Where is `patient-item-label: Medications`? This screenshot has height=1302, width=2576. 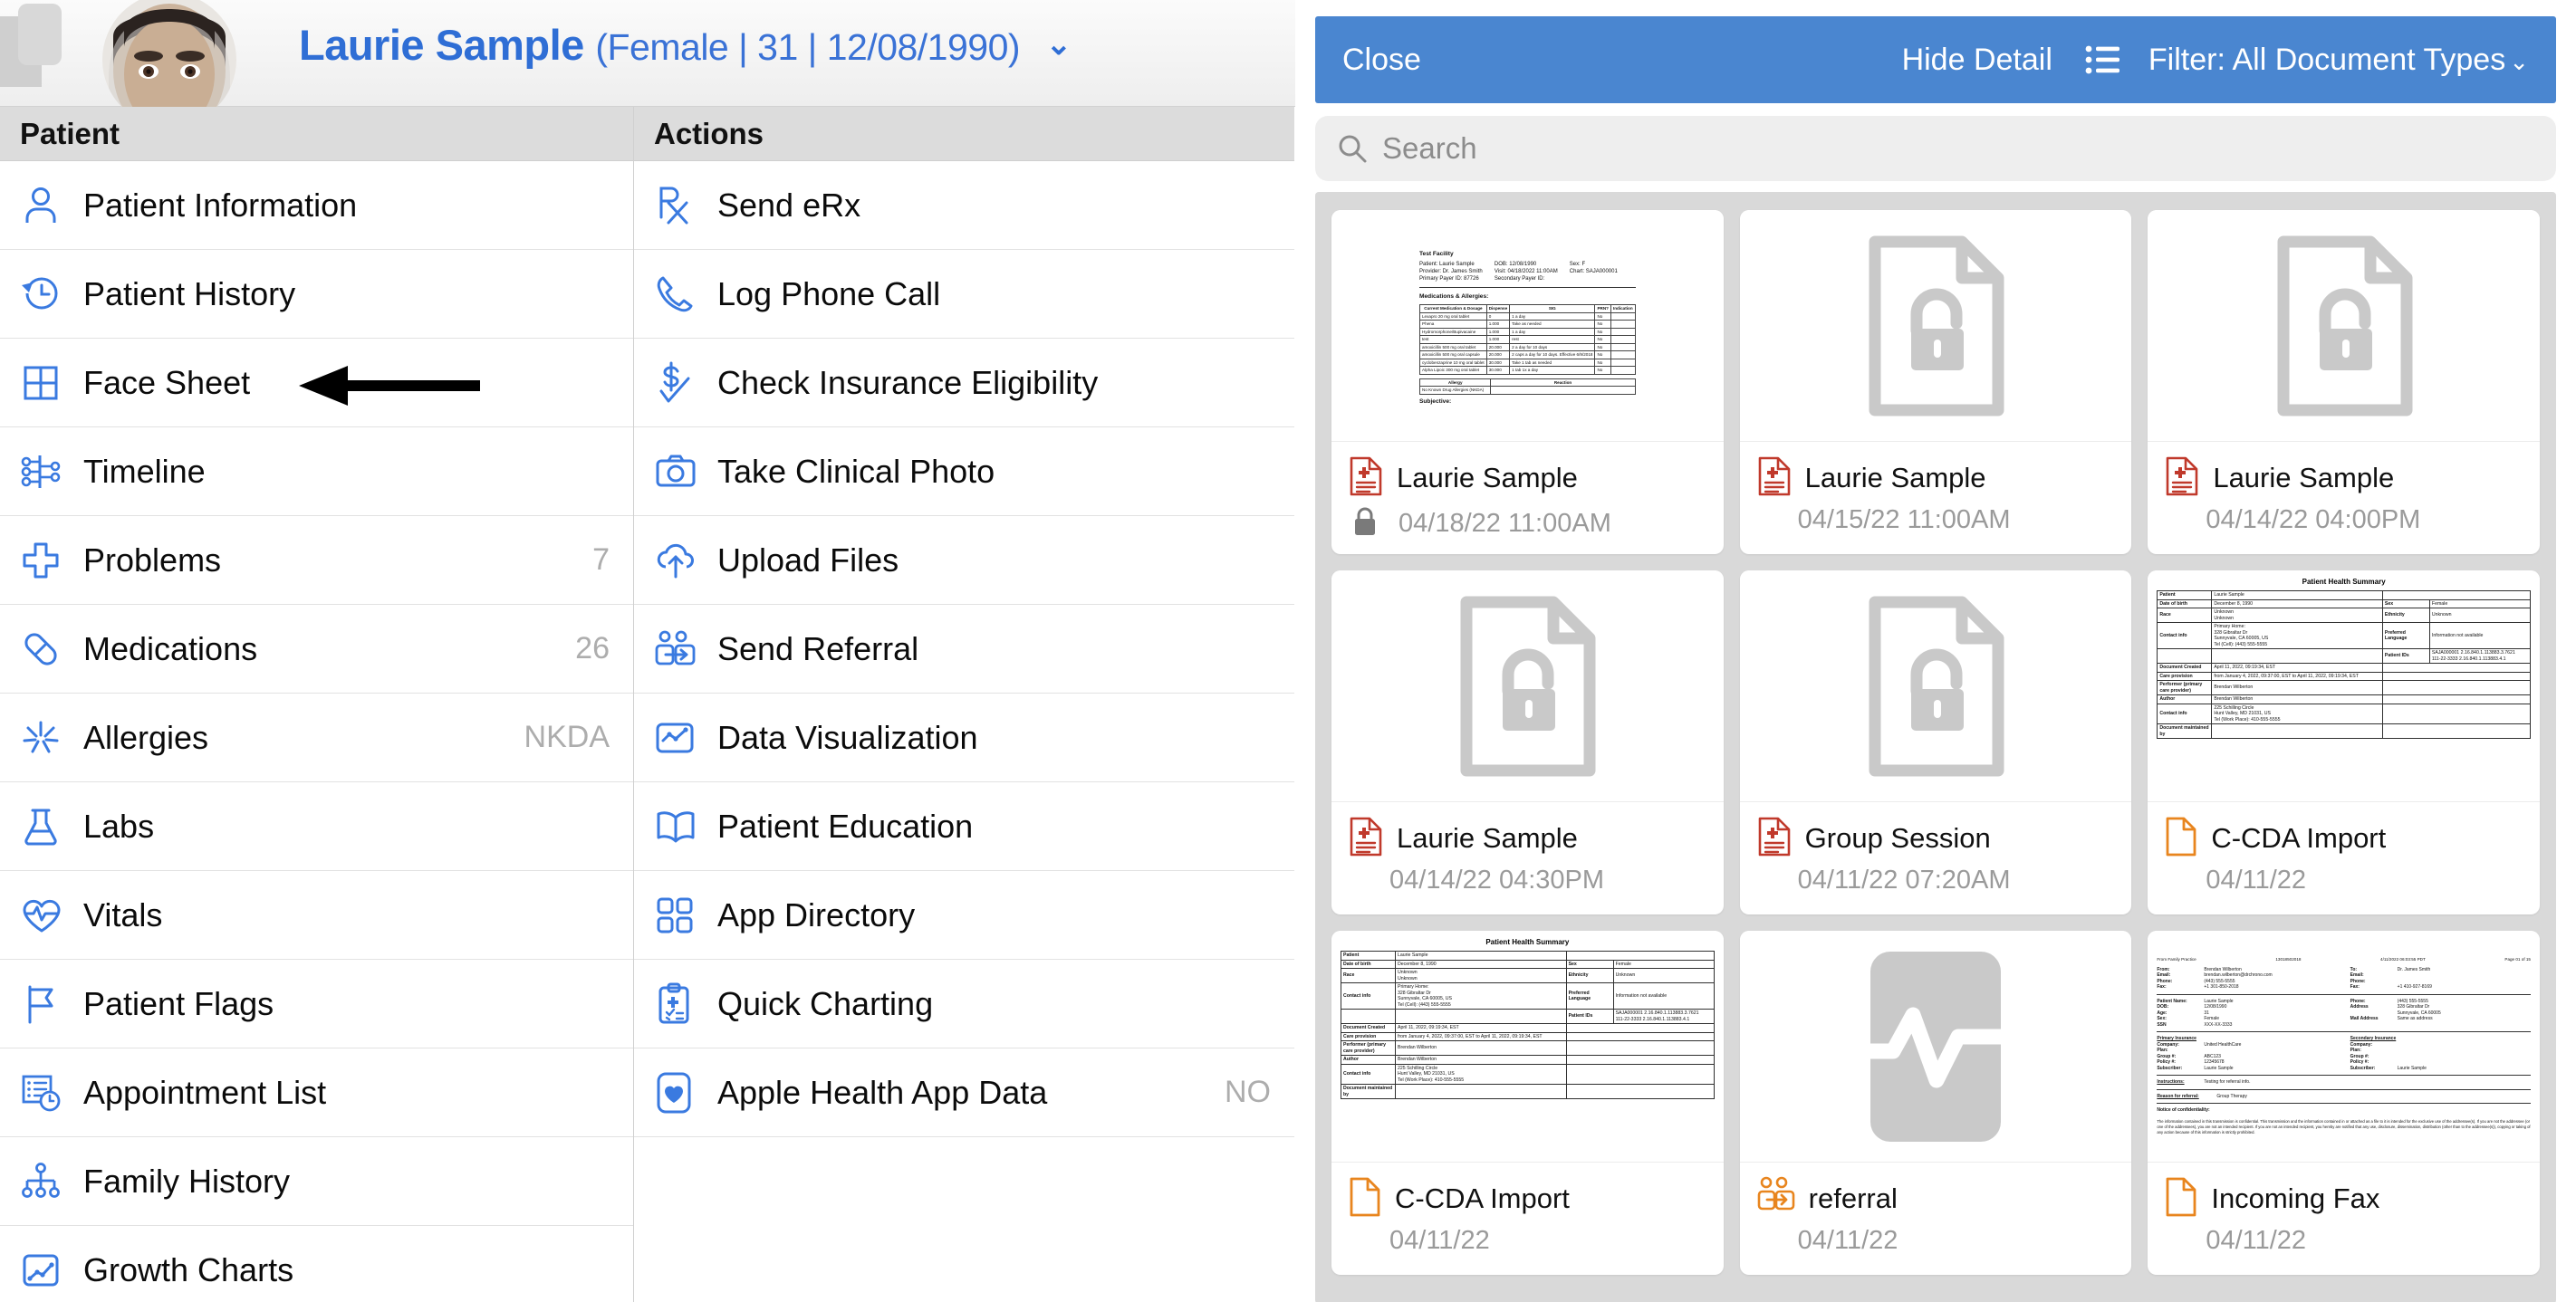 patient-item-label: Medications is located at coordinates (170, 648).